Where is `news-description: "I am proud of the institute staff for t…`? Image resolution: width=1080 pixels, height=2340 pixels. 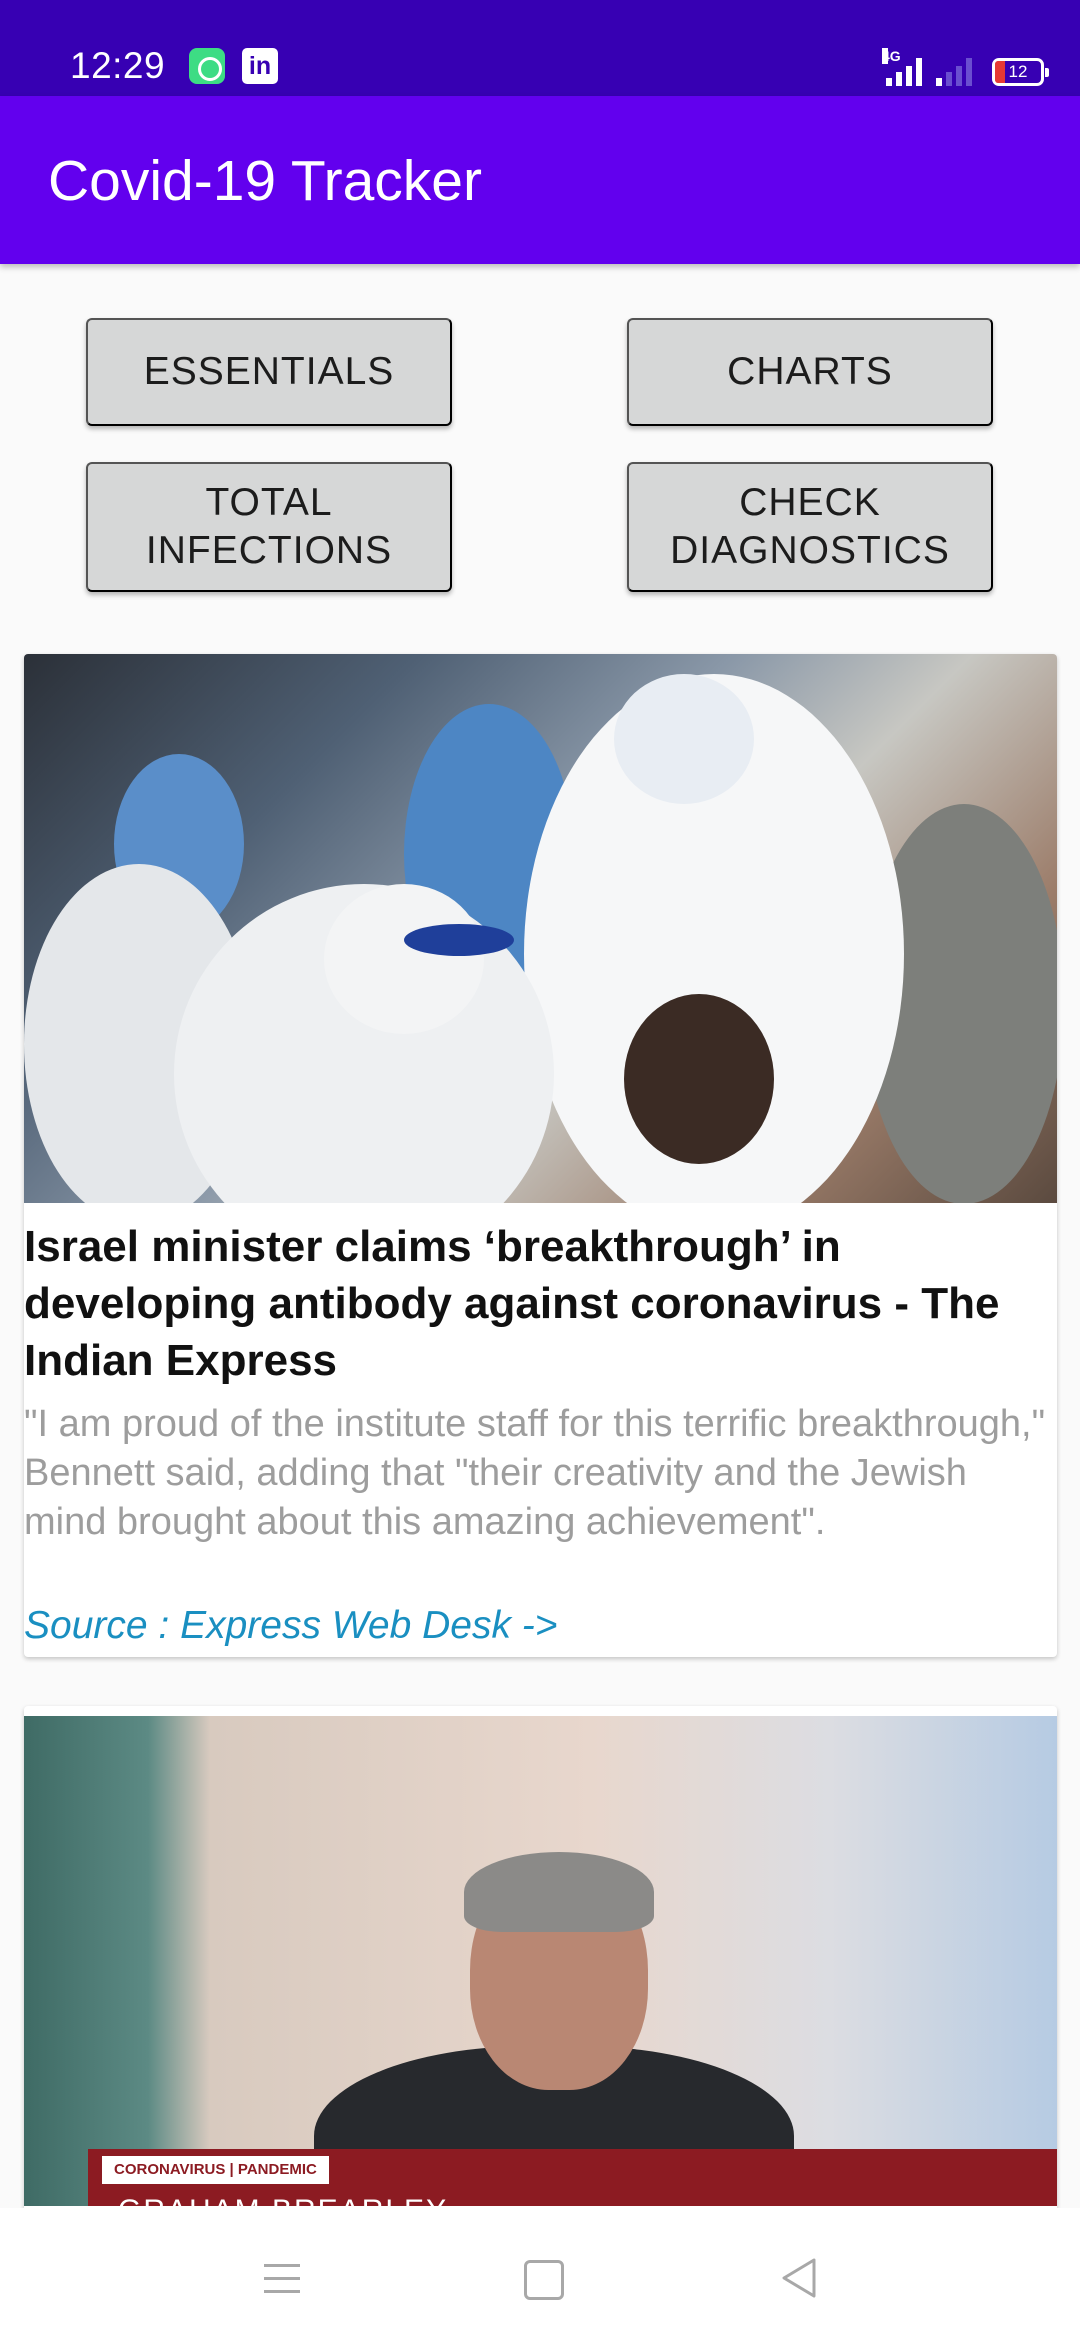 news-description: "I am proud of the institute staff for t… is located at coordinates (535, 1473).